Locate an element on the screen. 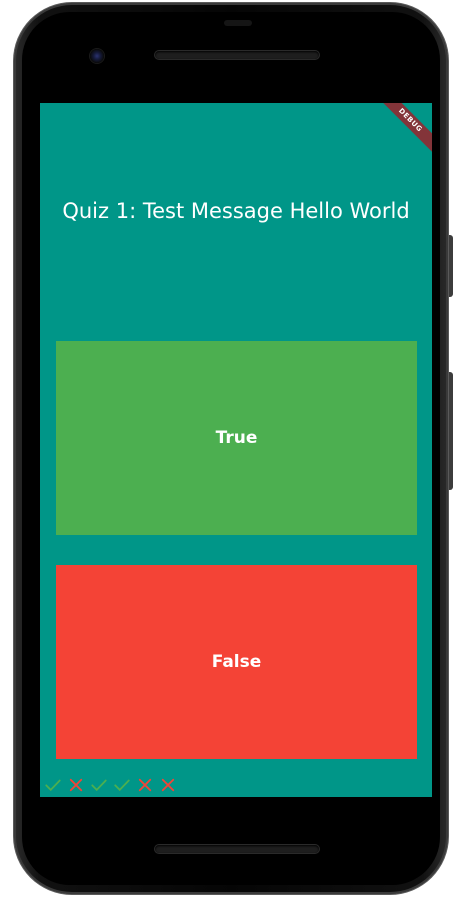 The image size is (462, 897). bottom-speaker is located at coordinates (237, 849).